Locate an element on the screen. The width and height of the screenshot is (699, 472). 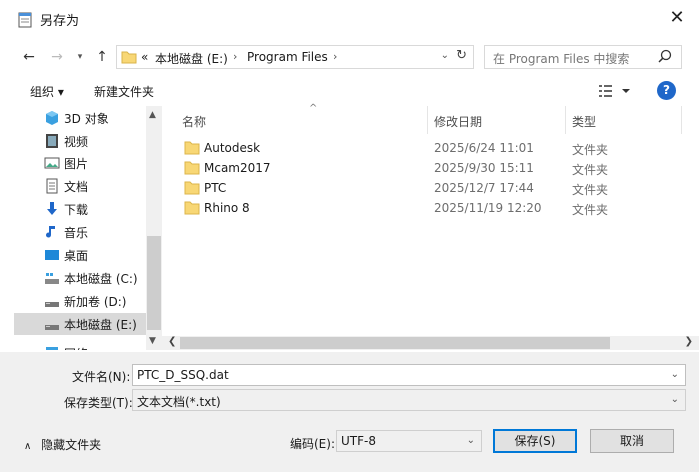
column-header-name: ^ 名称 is located at coordinates (301, 118).